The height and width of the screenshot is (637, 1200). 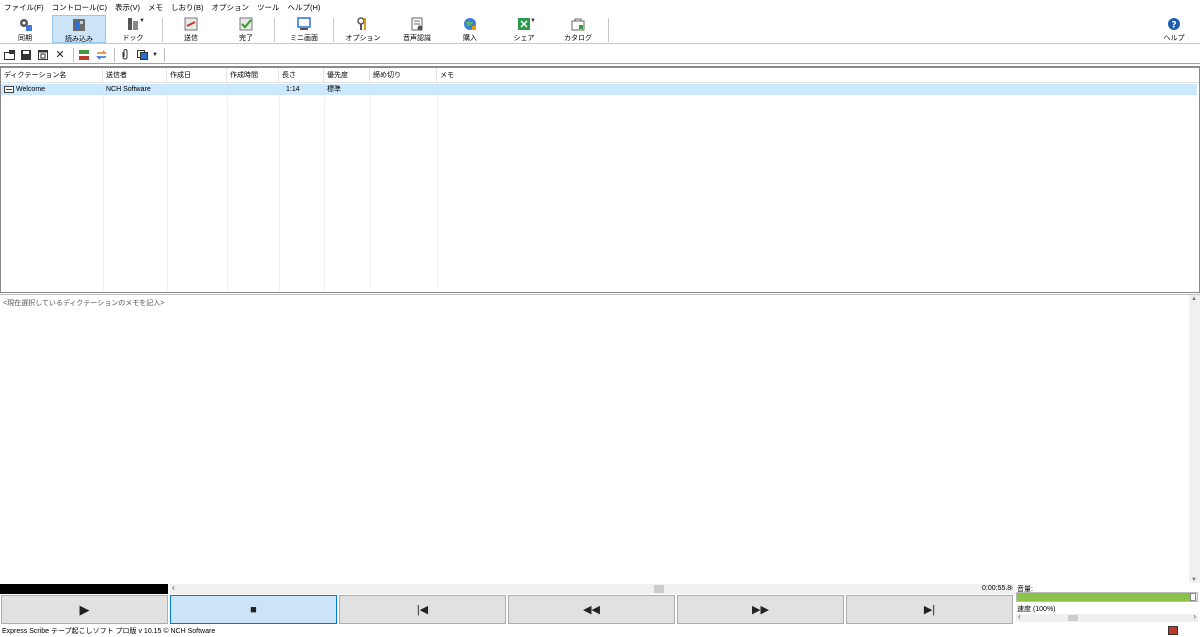 What do you see at coordinates (187, 7) in the screenshot?
I see `menu-bookmarks: しおり(B)` at bounding box center [187, 7].